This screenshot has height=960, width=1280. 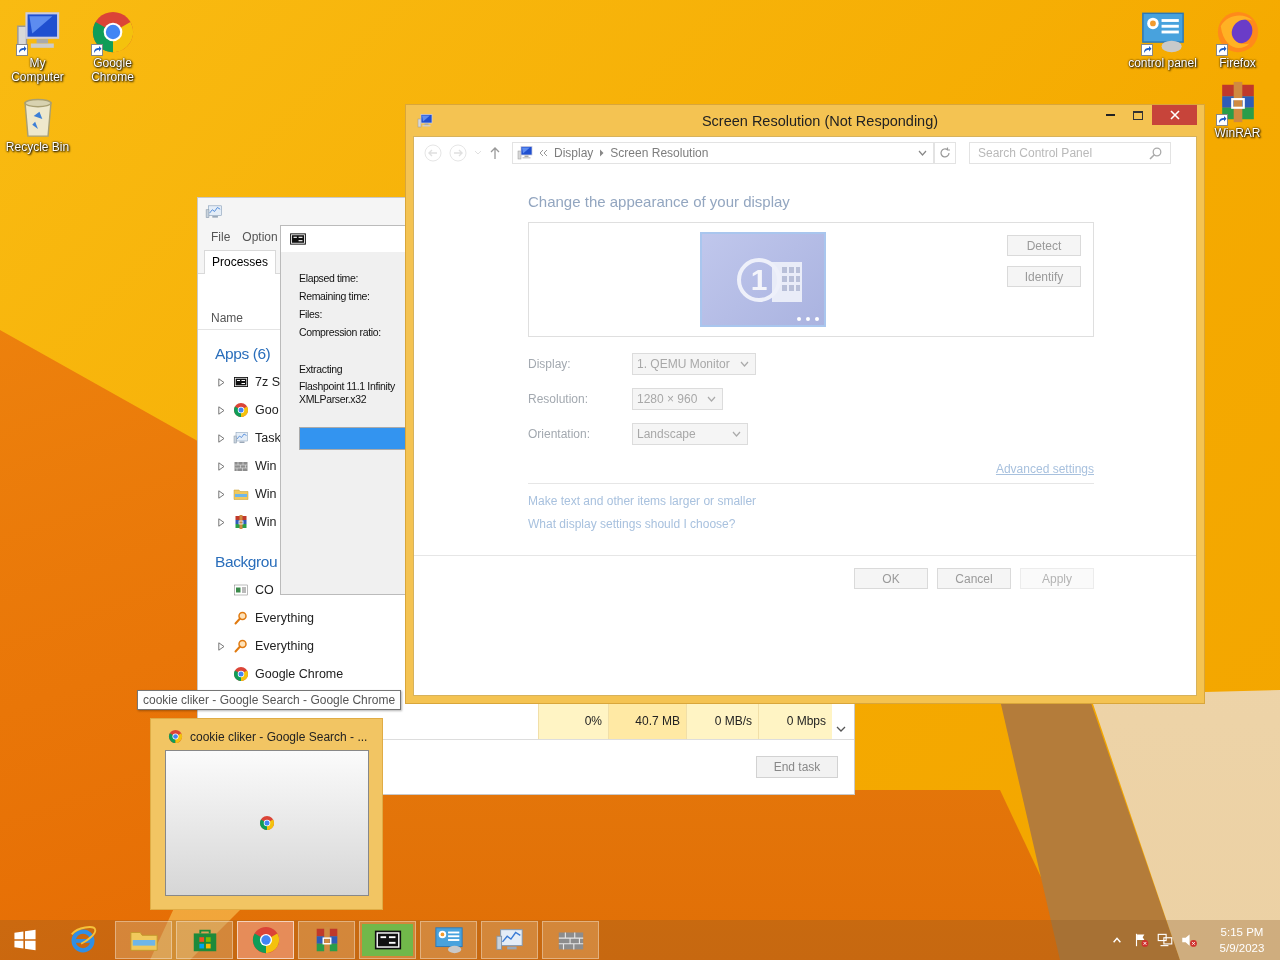 What do you see at coordinates (25, 940) in the screenshot?
I see `start-icon` at bounding box center [25, 940].